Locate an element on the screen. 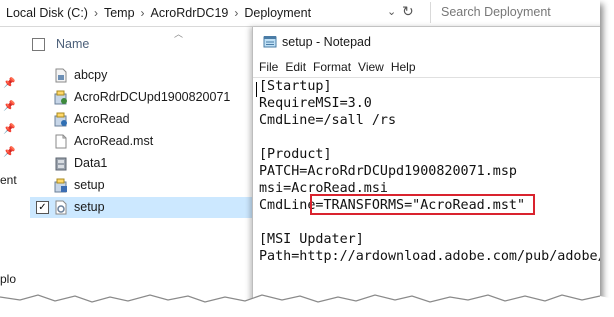  search-input: Search Deployment is located at coordinates (514, 12).